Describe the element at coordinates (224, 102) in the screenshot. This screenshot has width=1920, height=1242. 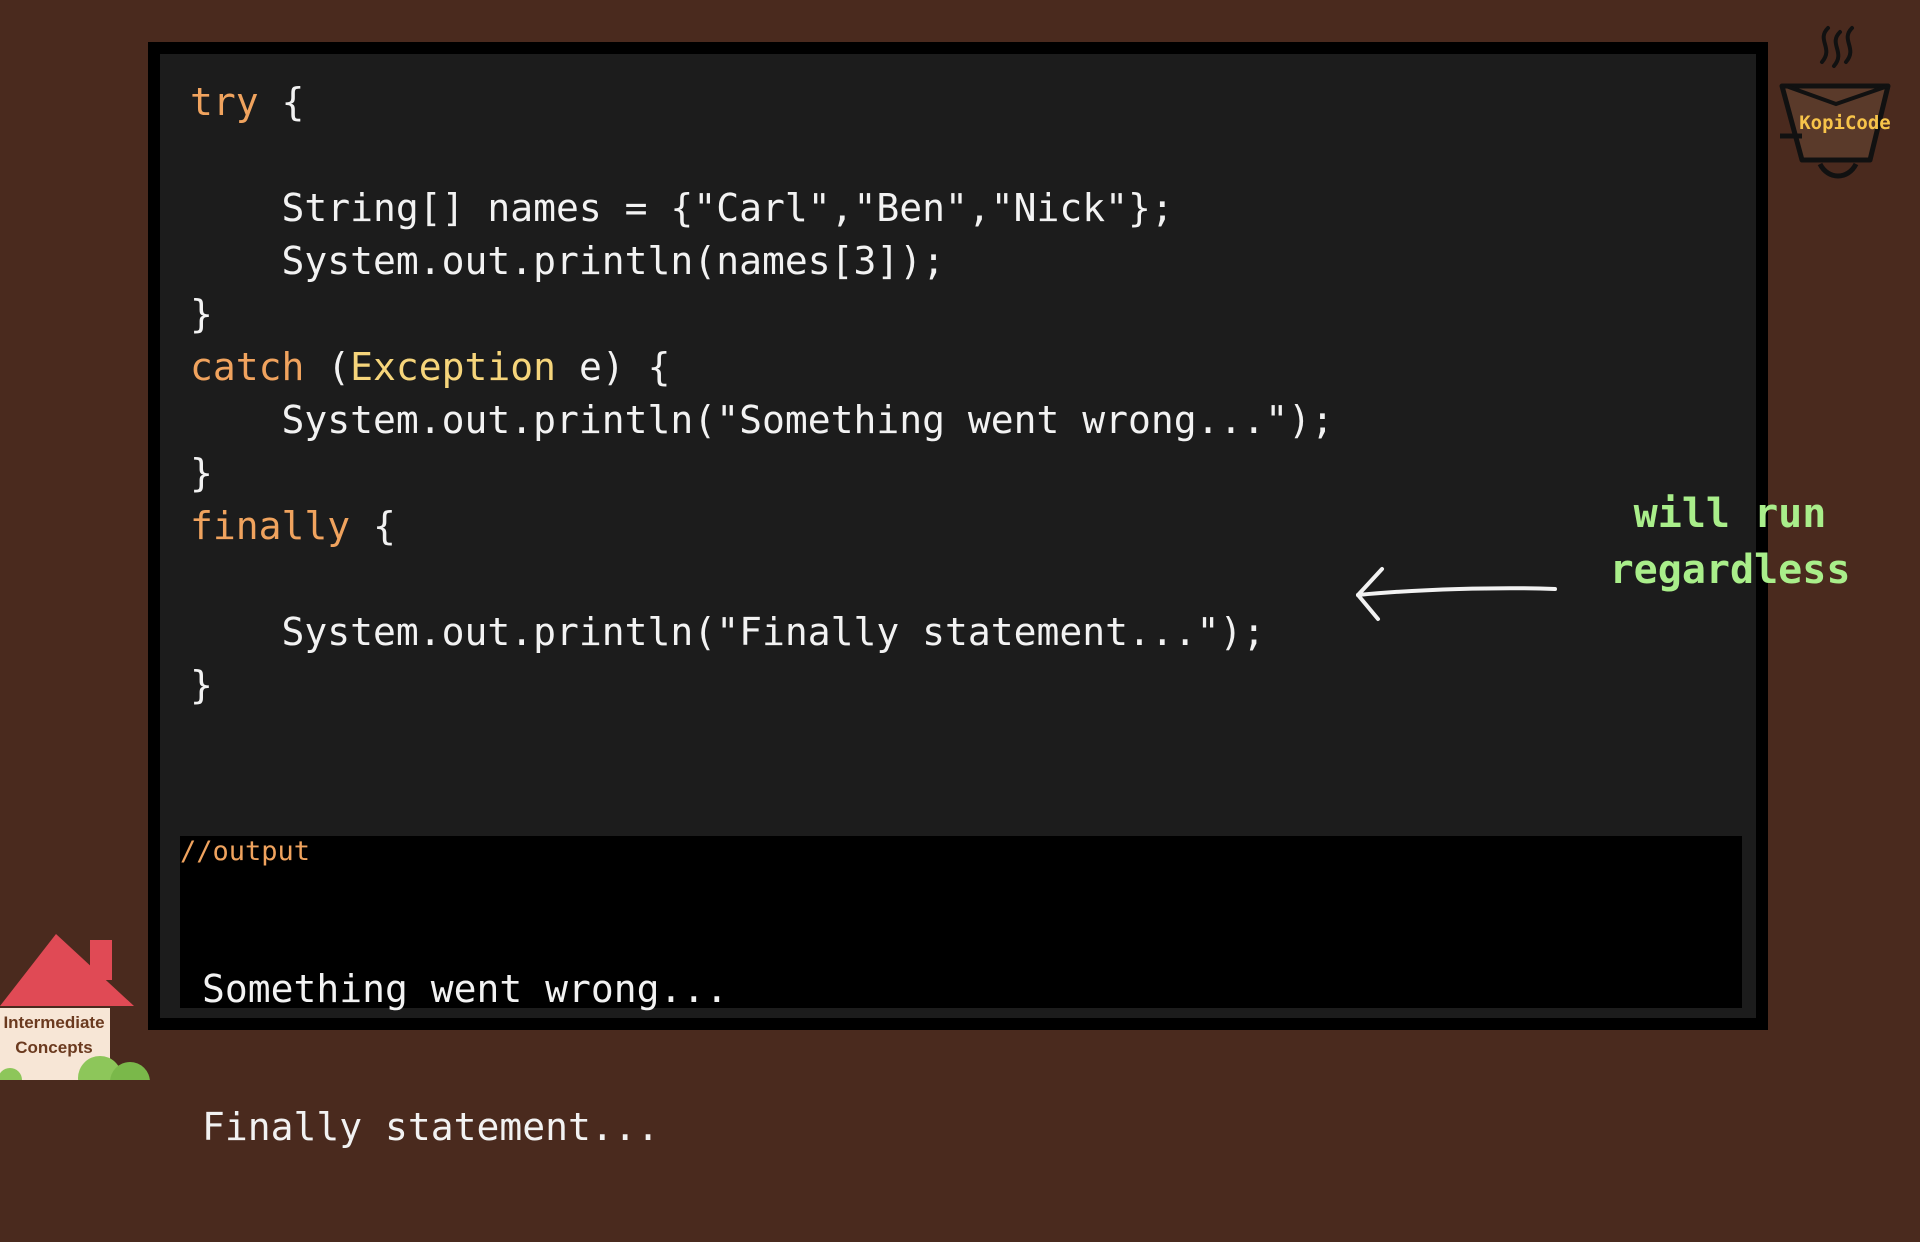
I see `code-token: try` at that location.